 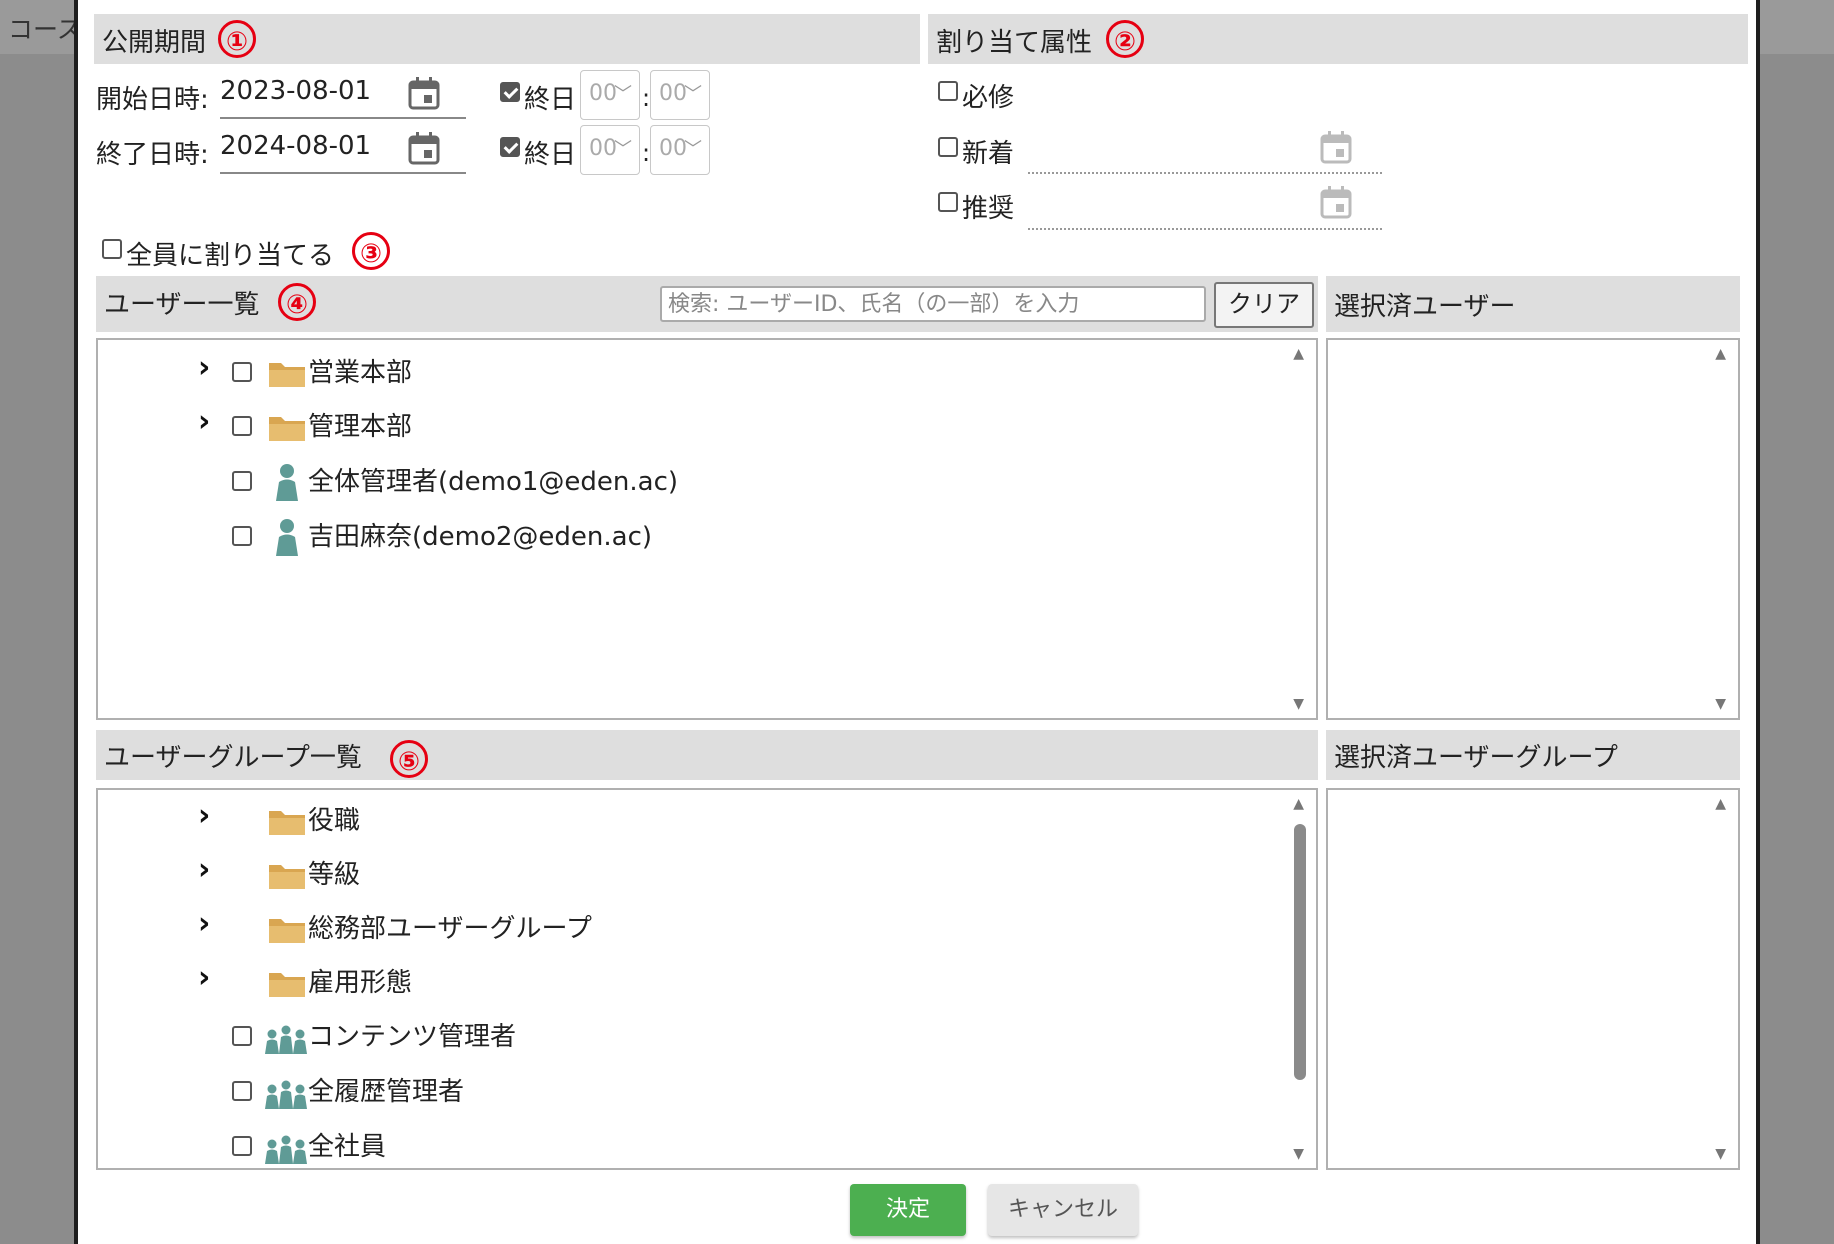 What do you see at coordinates (550, 100) in the screenshot?
I see `start-allday-label: 終日` at bounding box center [550, 100].